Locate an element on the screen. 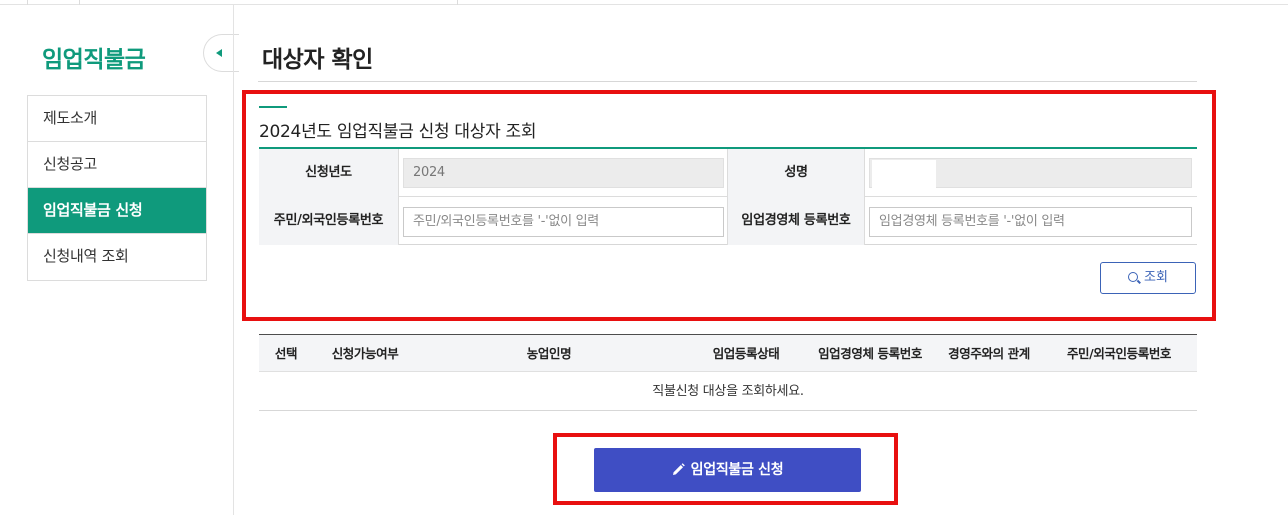 This screenshot has height=515, width=1288. rrn-input: 주민/외국인등록번호를 '-'없이 입력 is located at coordinates (563, 222).